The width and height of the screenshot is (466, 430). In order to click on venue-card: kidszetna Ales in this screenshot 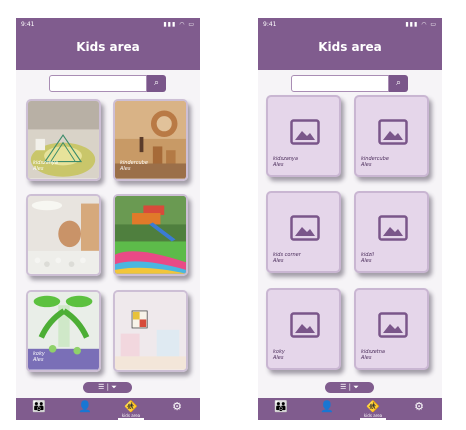, I will do `click(391, 329)`.